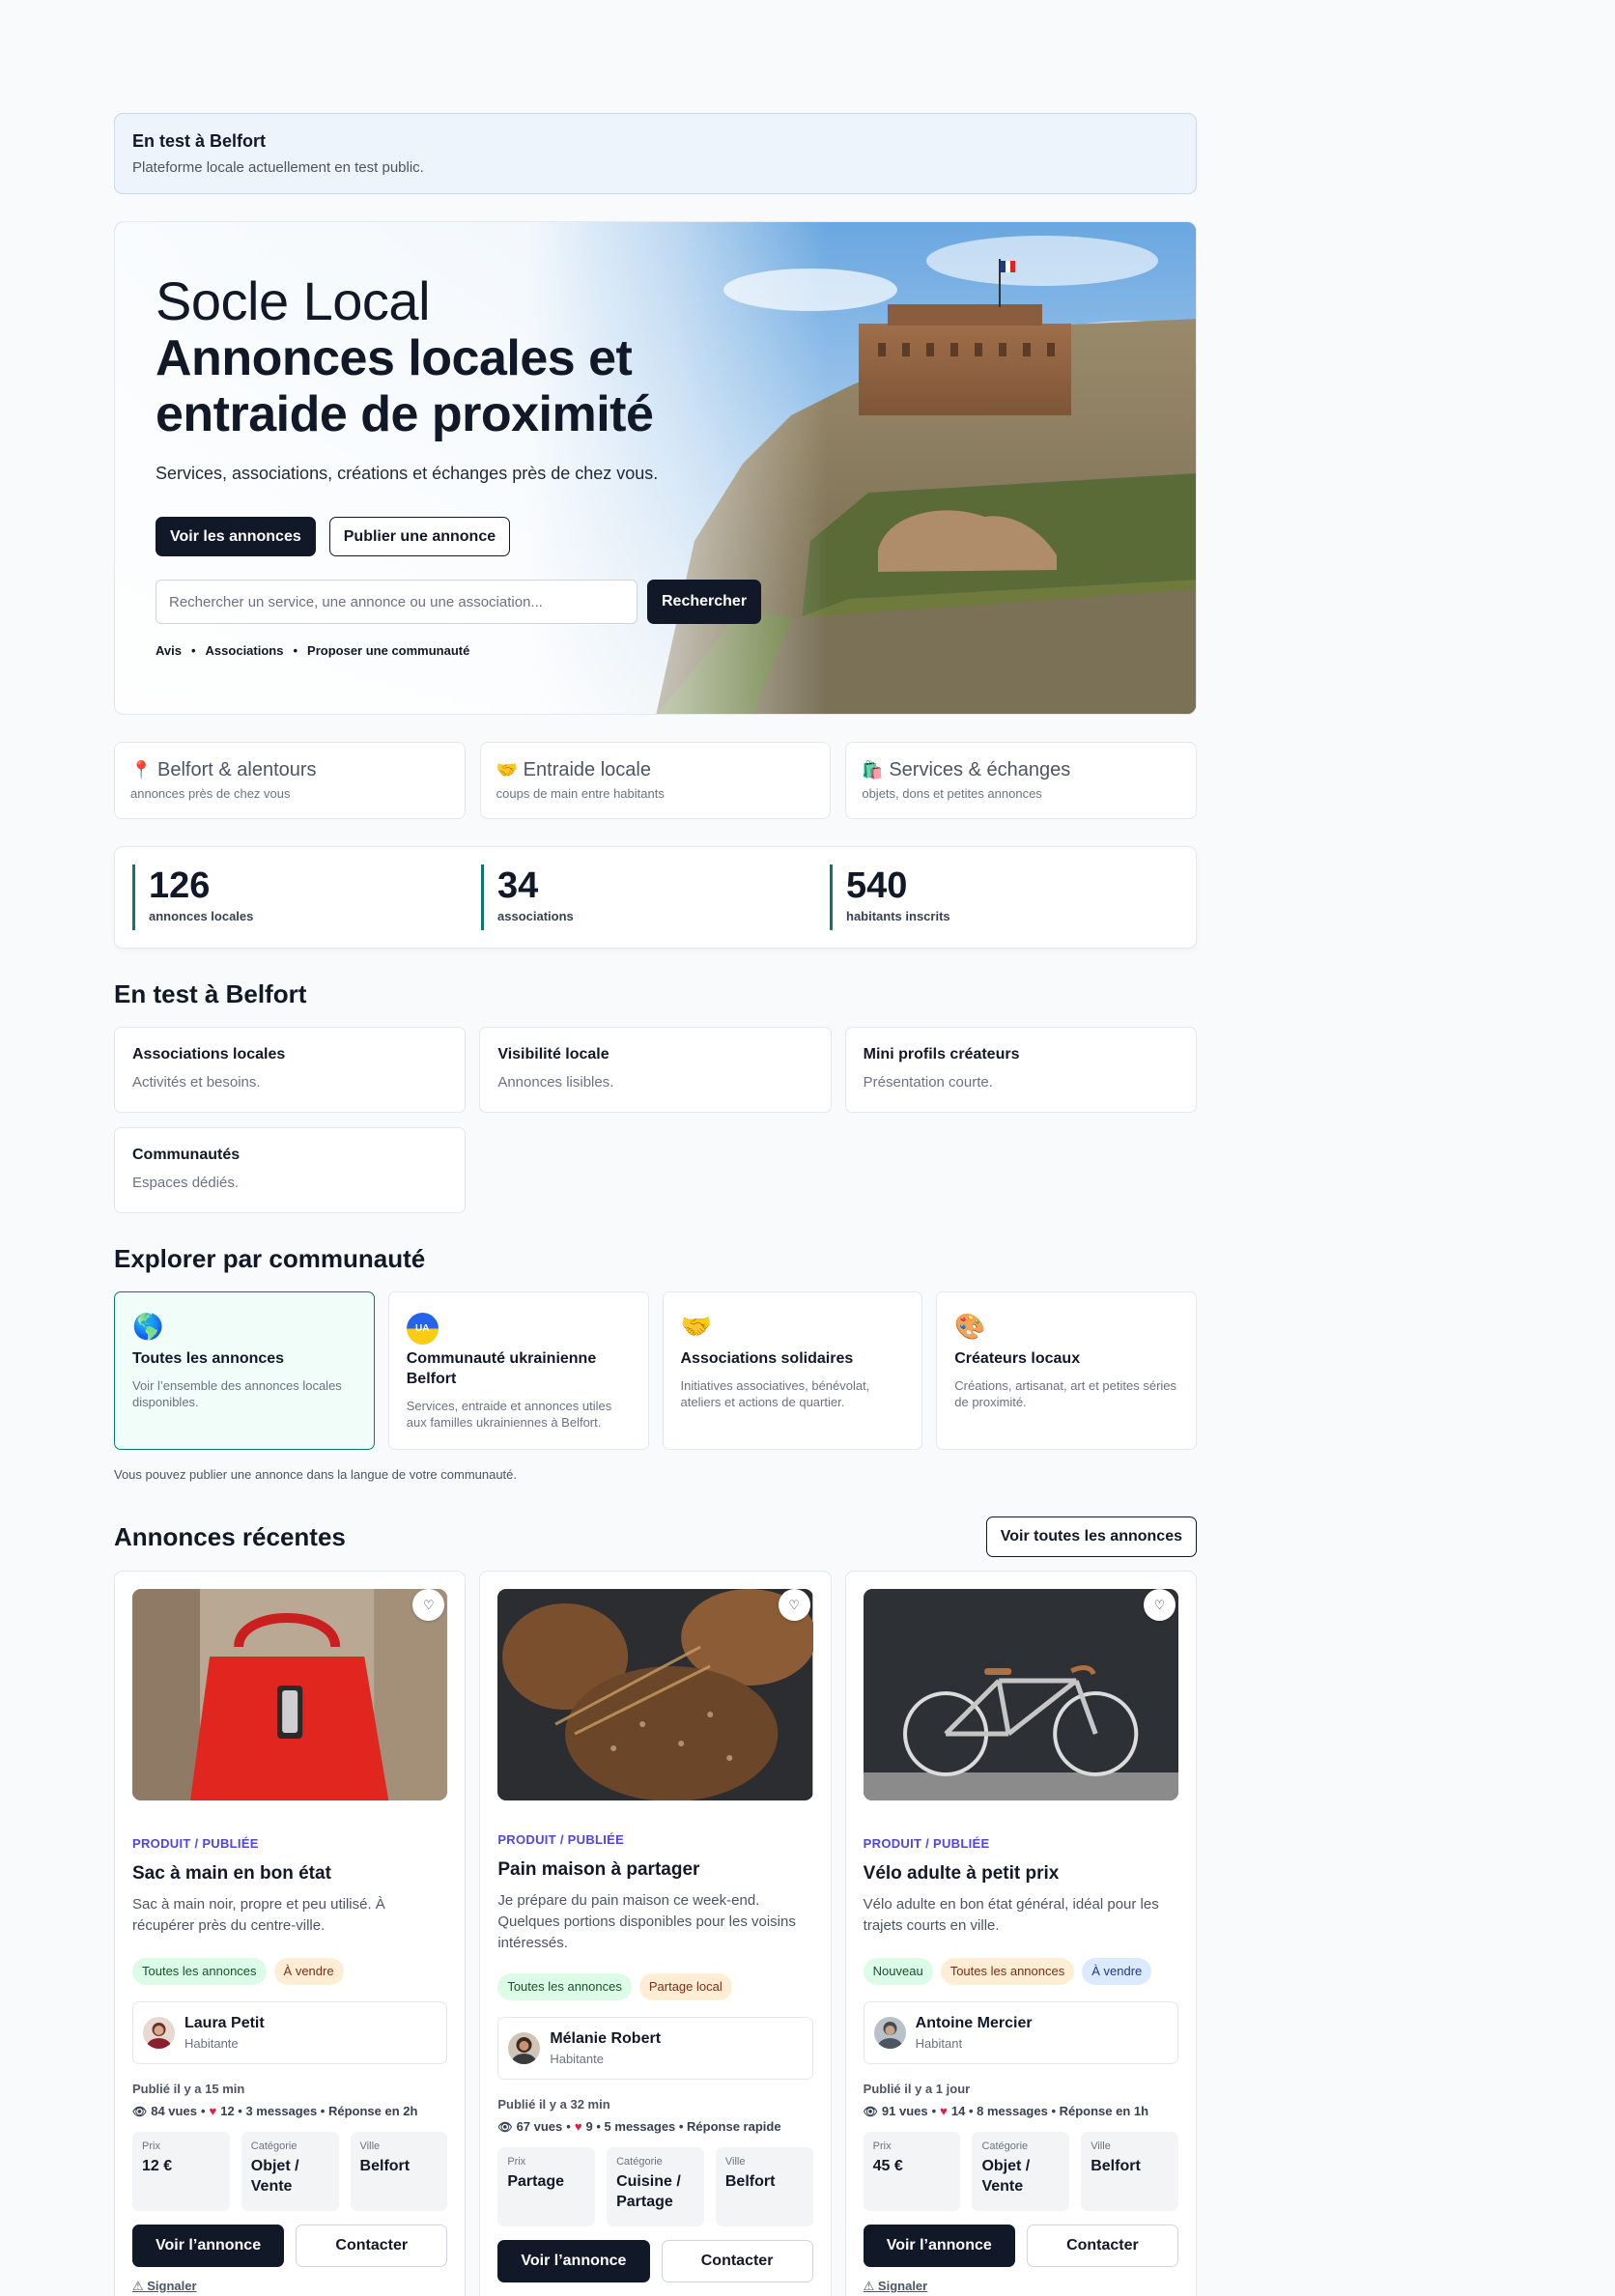  Describe the element at coordinates (942, 1054) in the screenshot. I see `test-card-title: Mini profils créateurs` at that location.